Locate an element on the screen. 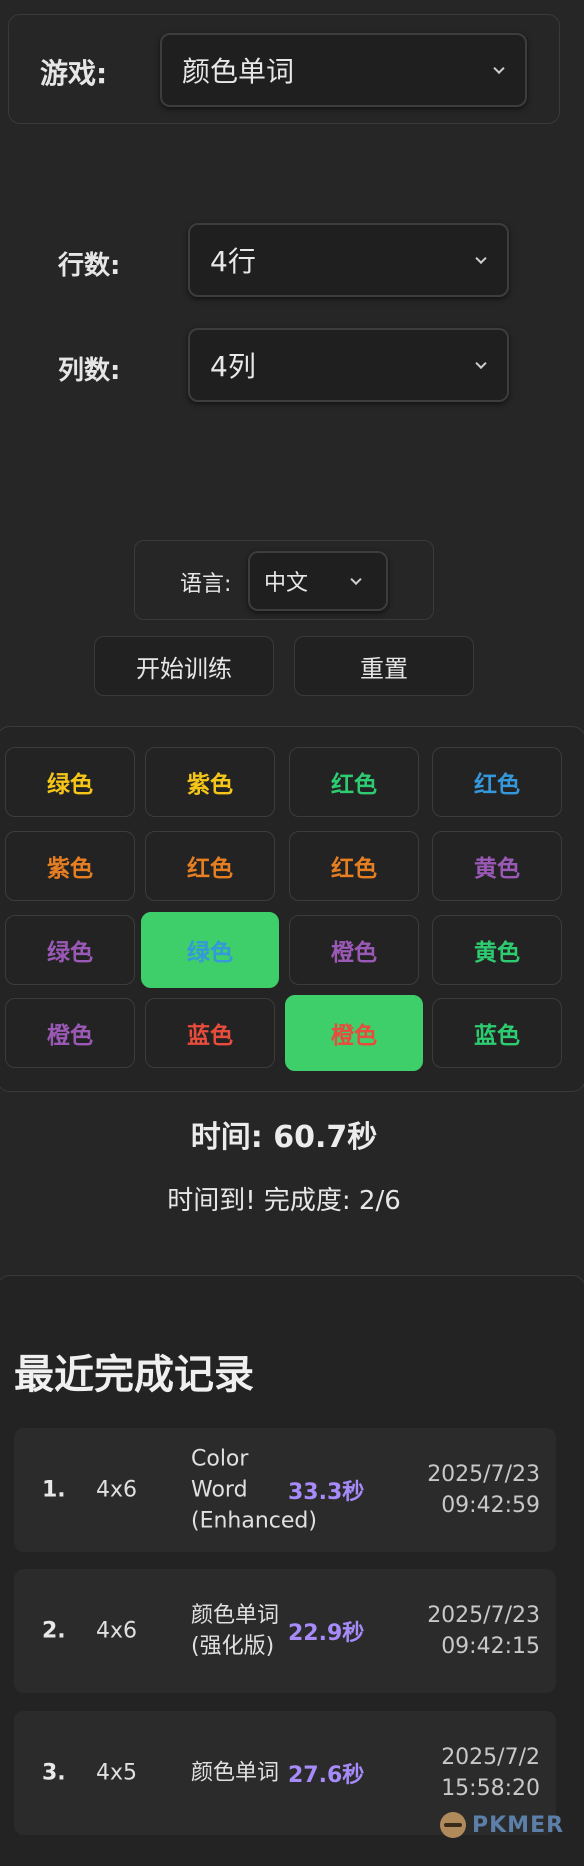  status-message: 时间到! 完成度: 2/6 is located at coordinates (284, 1201).